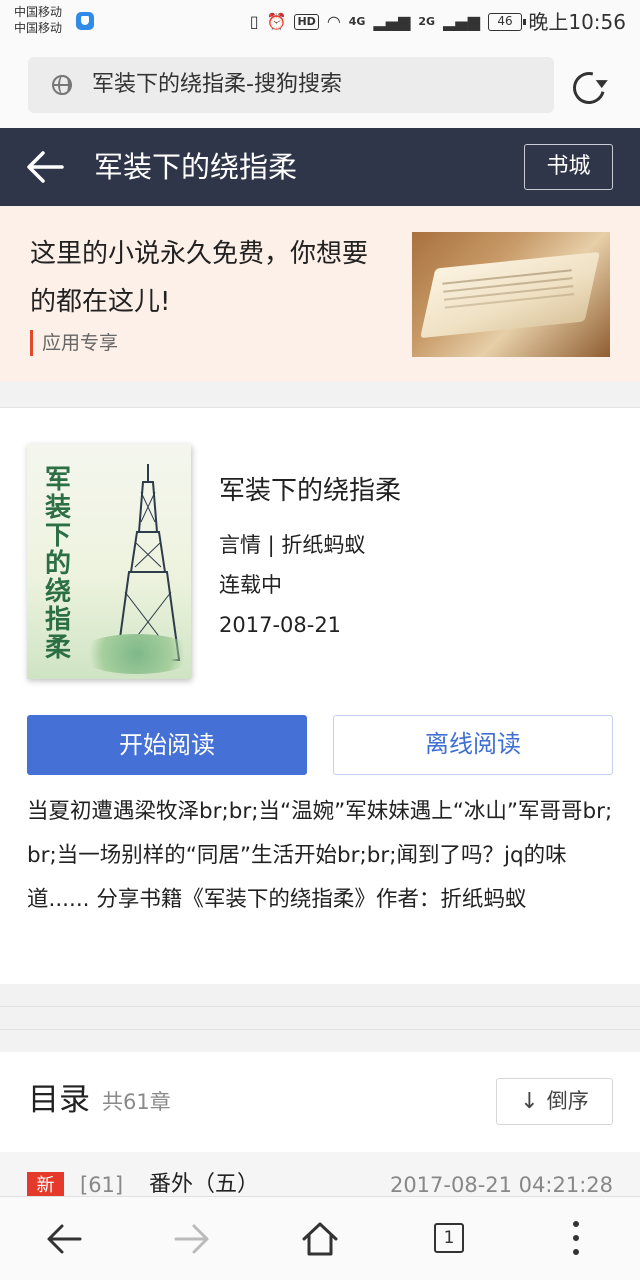 This screenshot has height=1280, width=640. I want to click on refresh-icon, so click(589, 88).